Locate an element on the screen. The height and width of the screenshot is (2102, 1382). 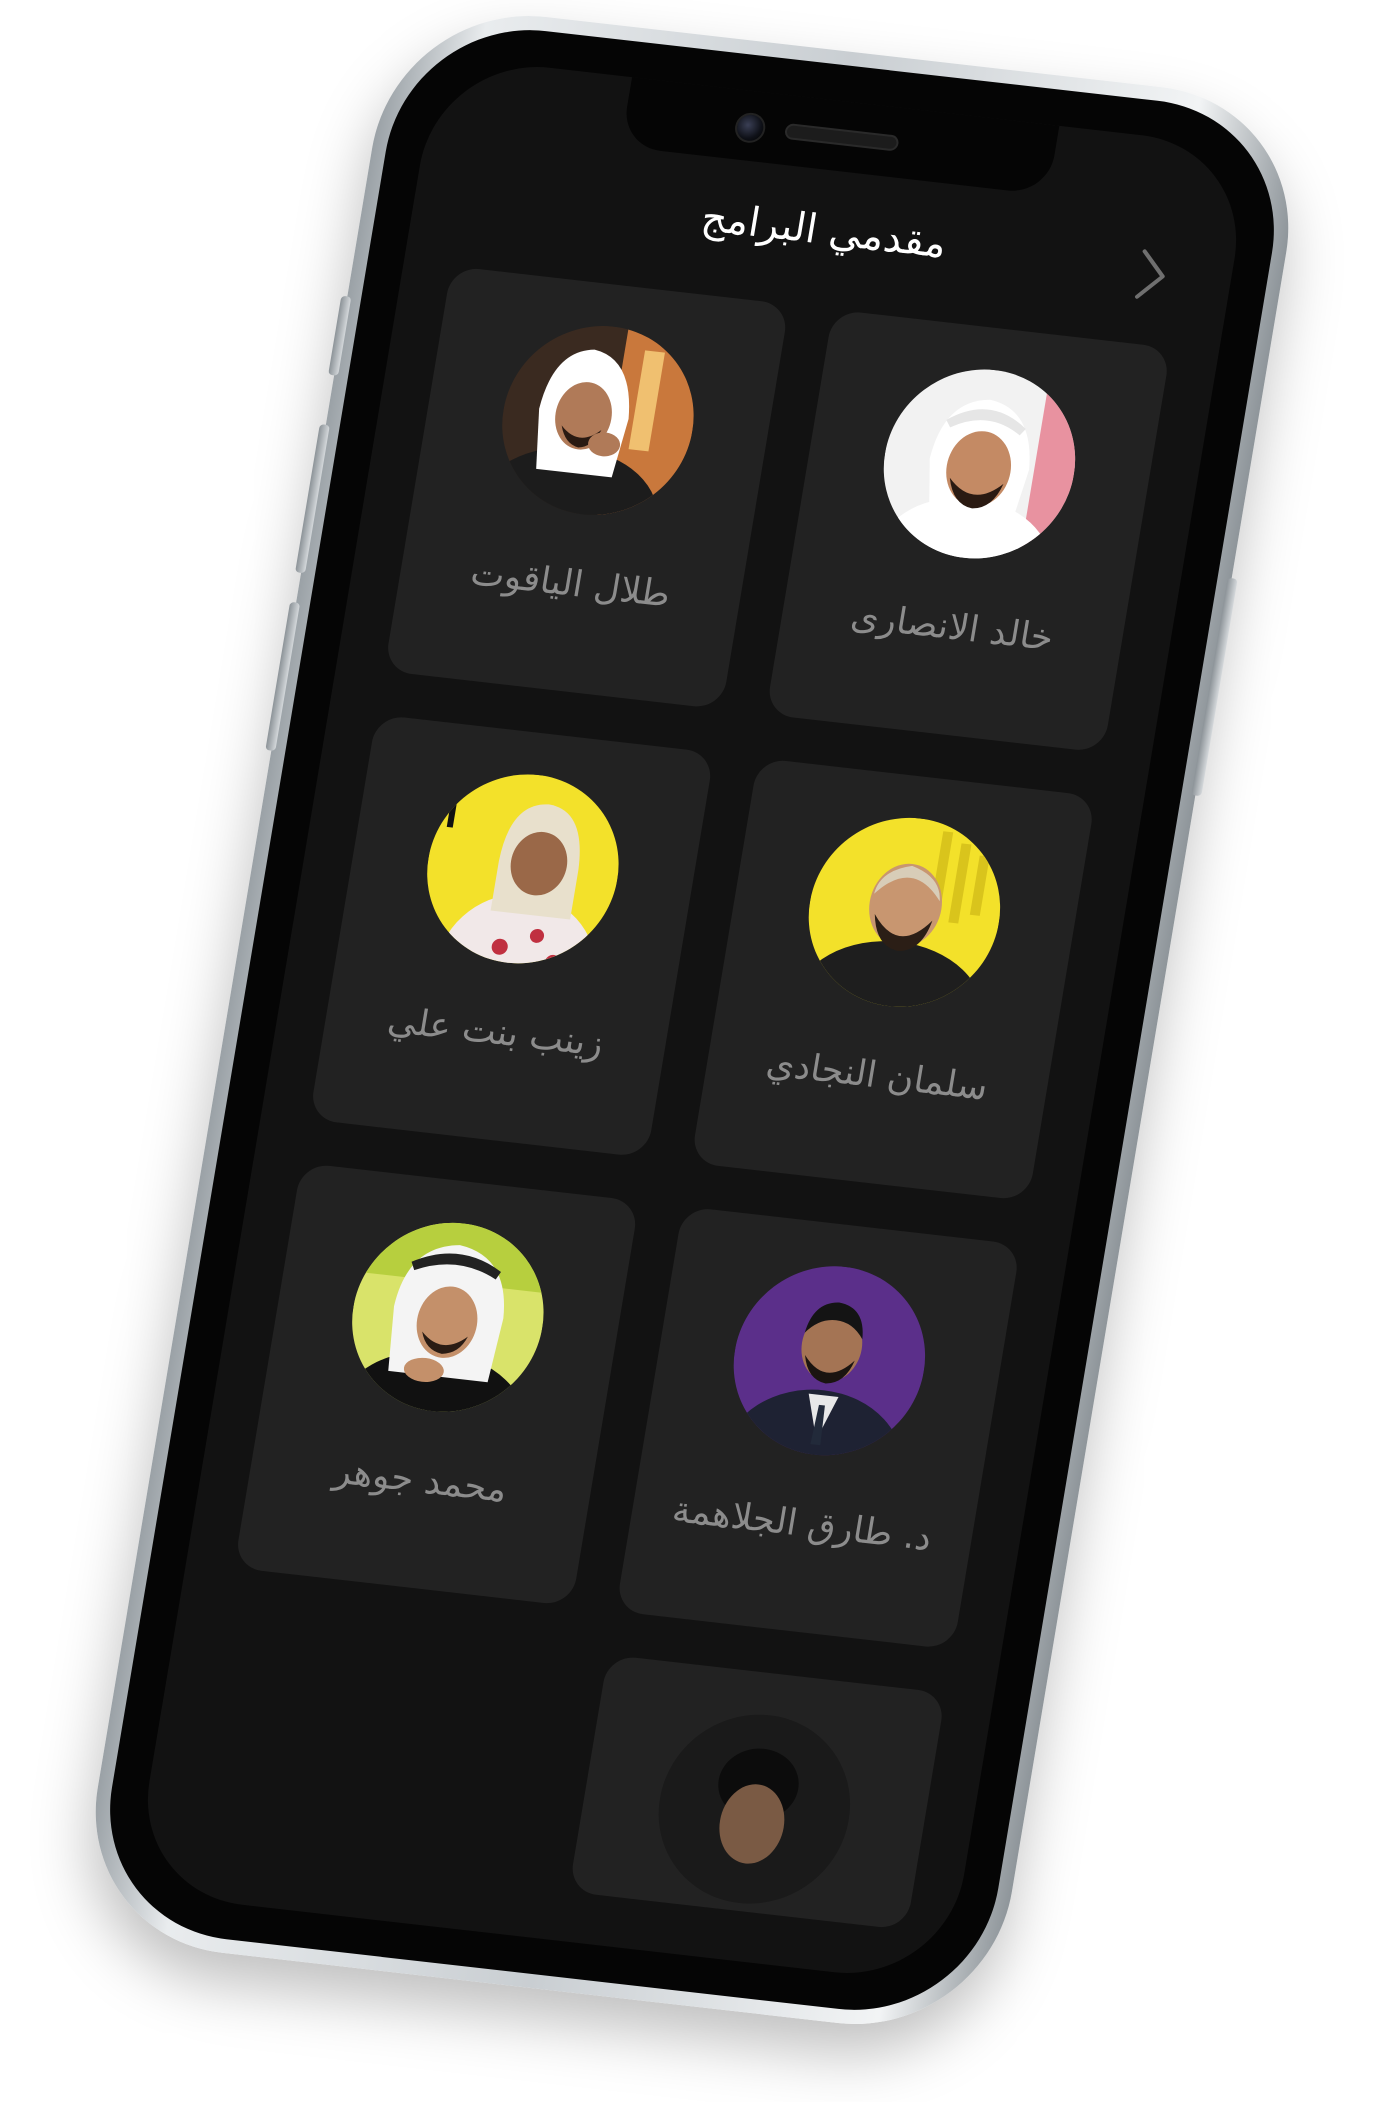
presenter-card is located at coordinates (757, 1792).